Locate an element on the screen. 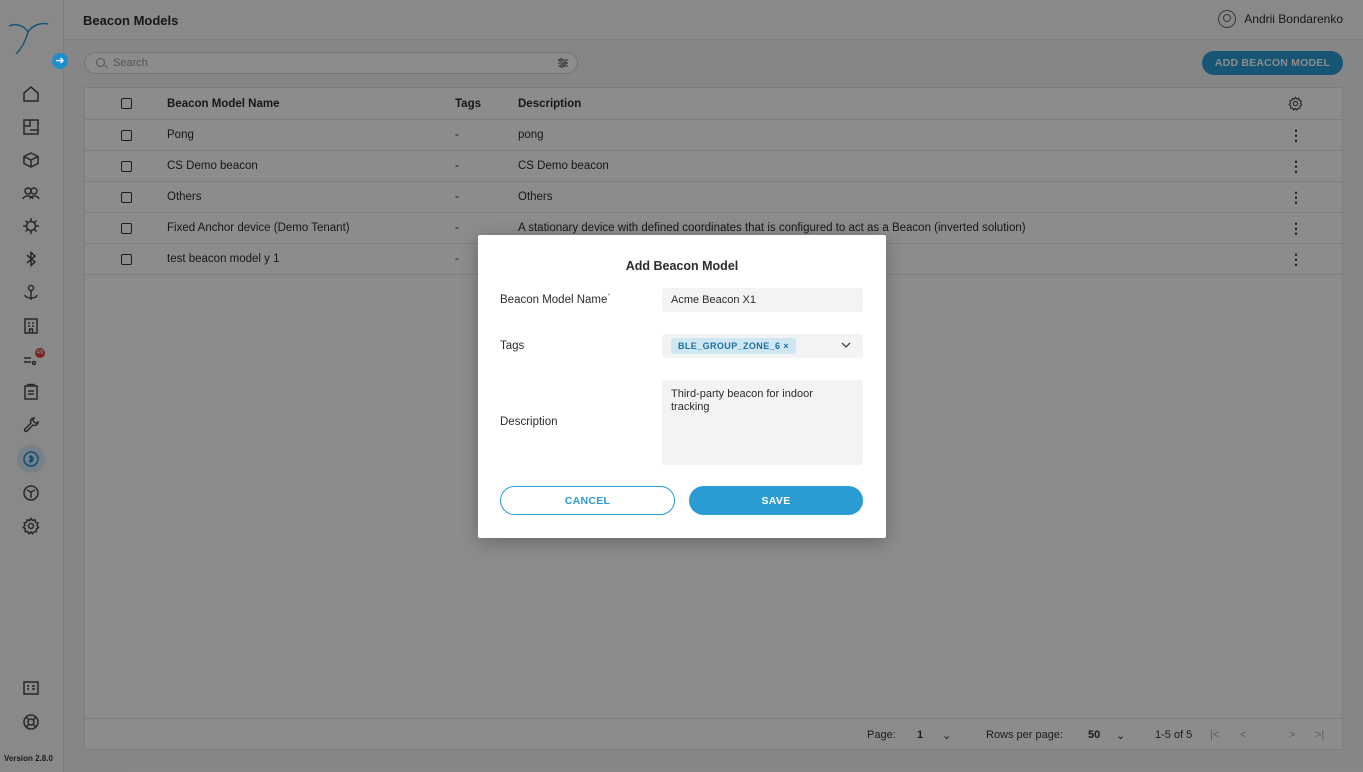 This screenshot has height=772, width=1363. dialog-title: Add Beacon Model is located at coordinates (682, 266).